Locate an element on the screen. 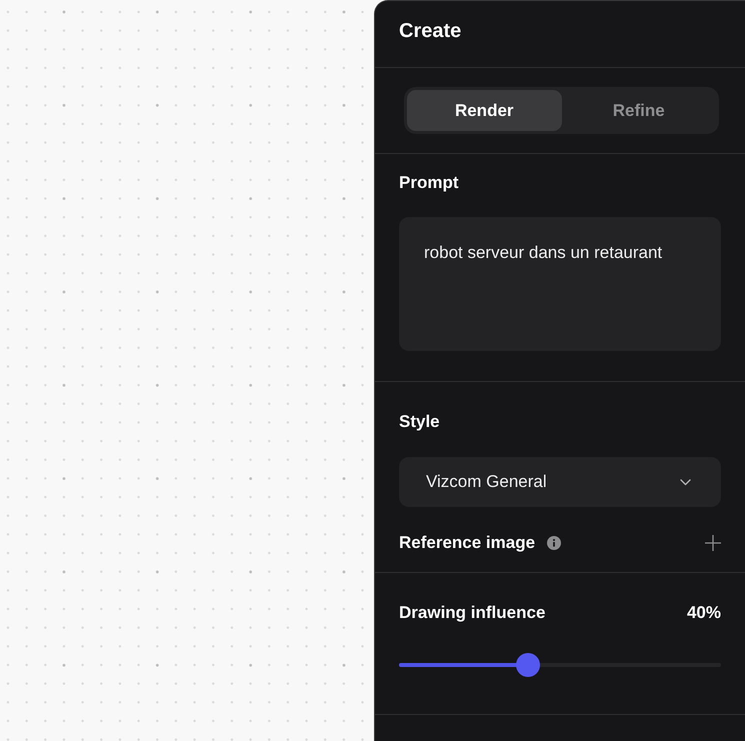 Image resolution: width=745 pixels, height=741 pixels. slider-track is located at coordinates (560, 665).